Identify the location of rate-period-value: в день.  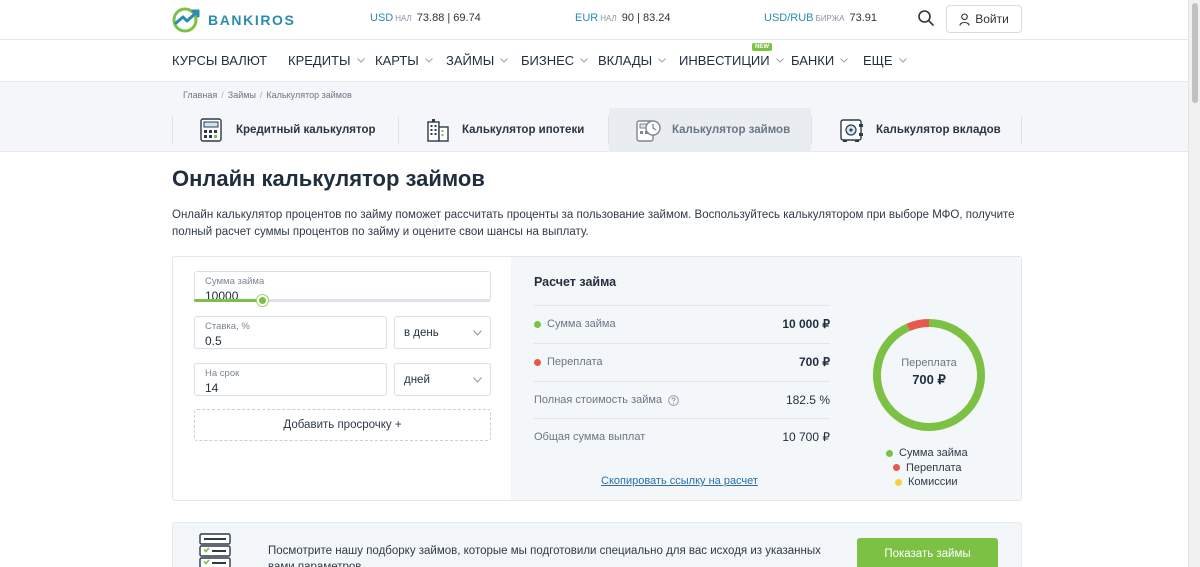
(421, 333).